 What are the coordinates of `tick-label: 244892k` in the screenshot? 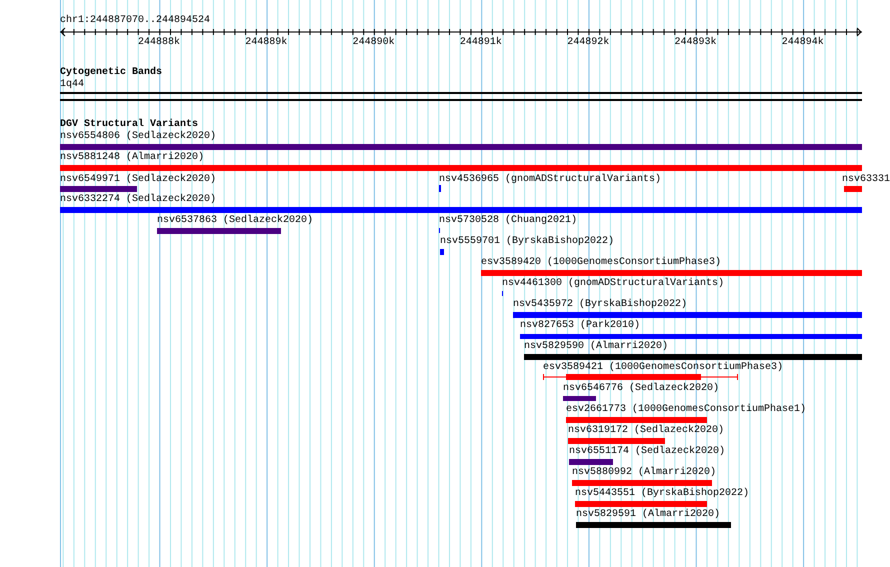 It's located at (588, 43).